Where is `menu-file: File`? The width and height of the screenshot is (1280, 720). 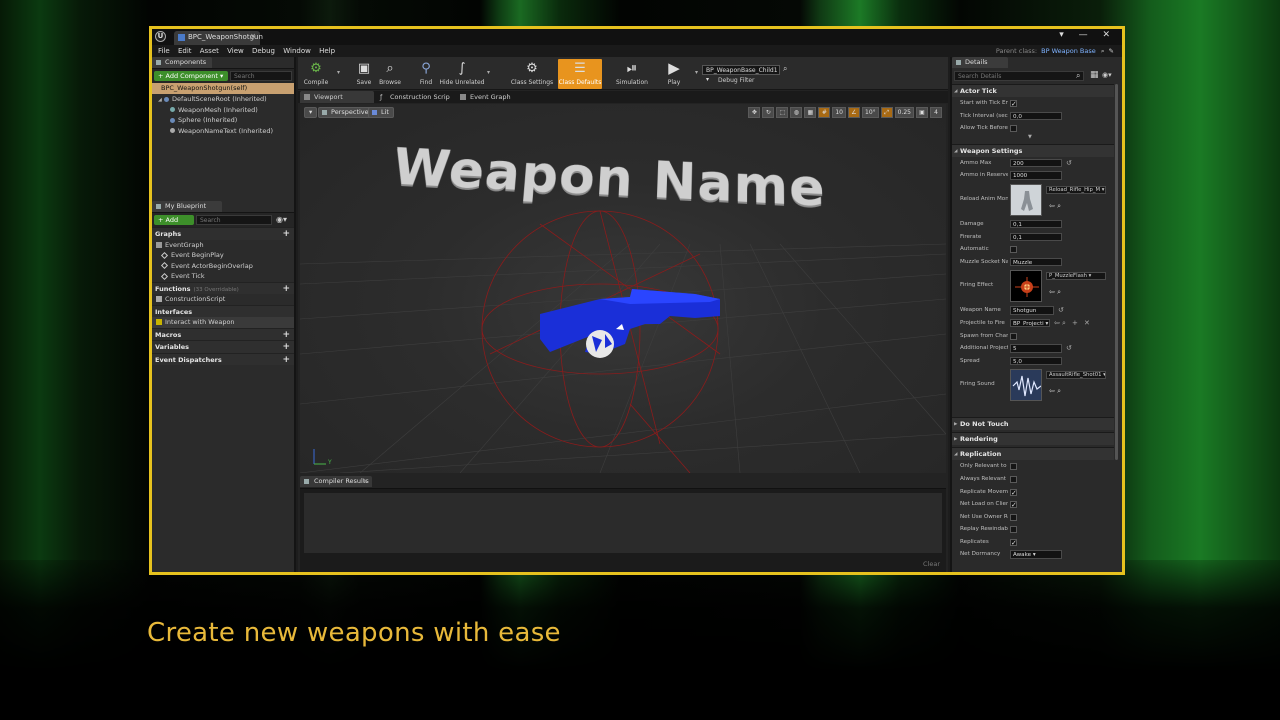
menu-file: File is located at coordinates (164, 51).